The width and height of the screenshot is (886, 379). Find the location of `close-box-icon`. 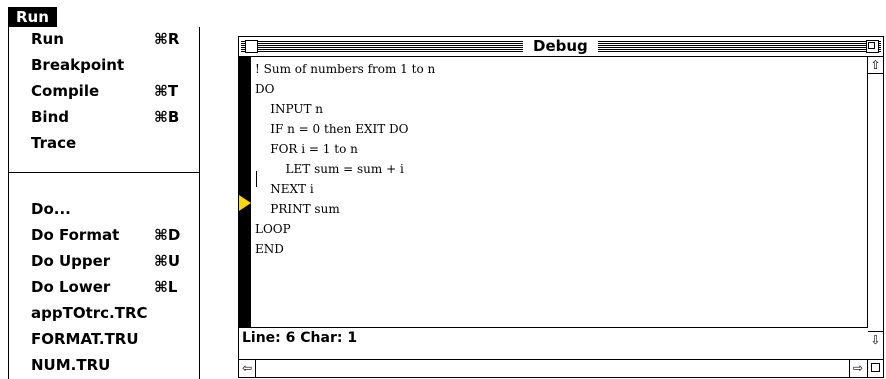

close-box-icon is located at coordinates (251, 46).